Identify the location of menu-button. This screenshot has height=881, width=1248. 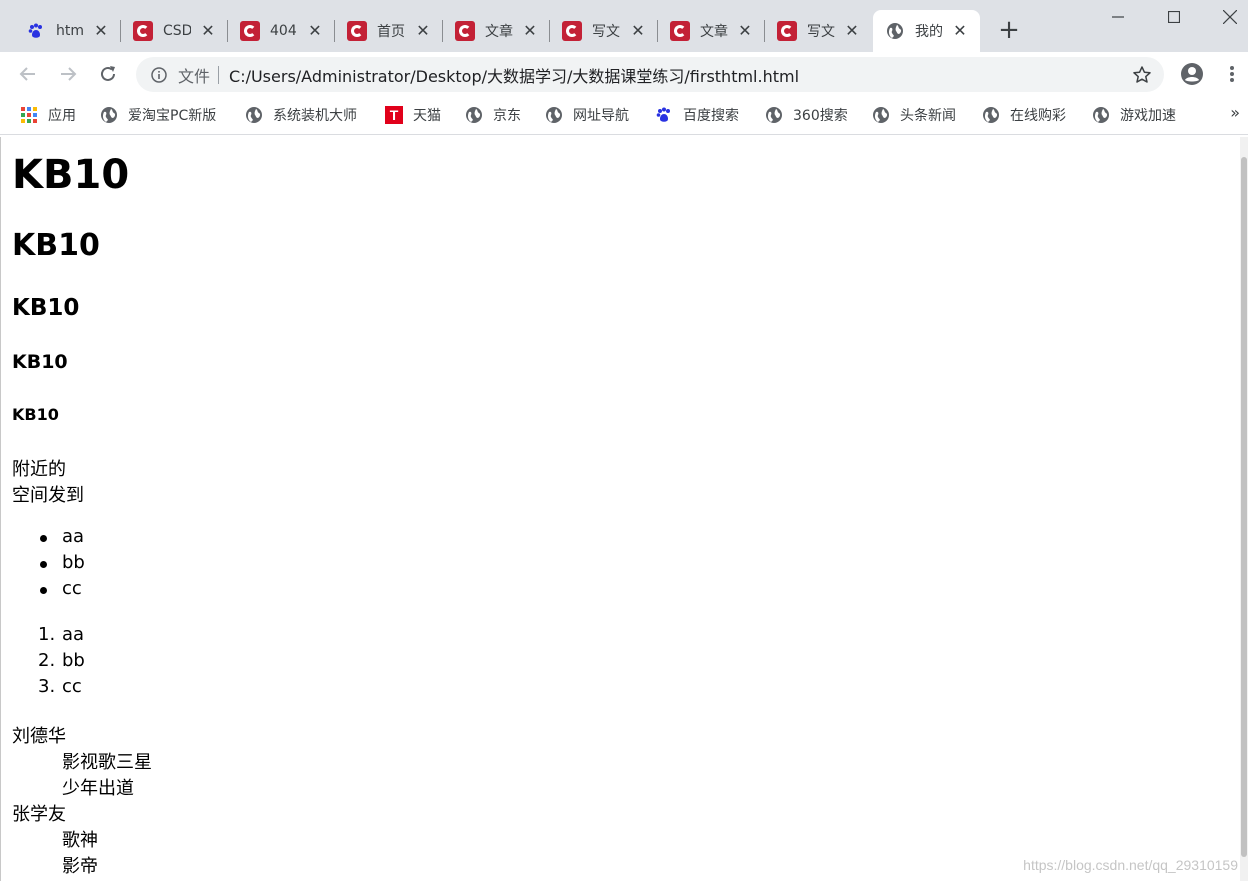
(1232, 74).